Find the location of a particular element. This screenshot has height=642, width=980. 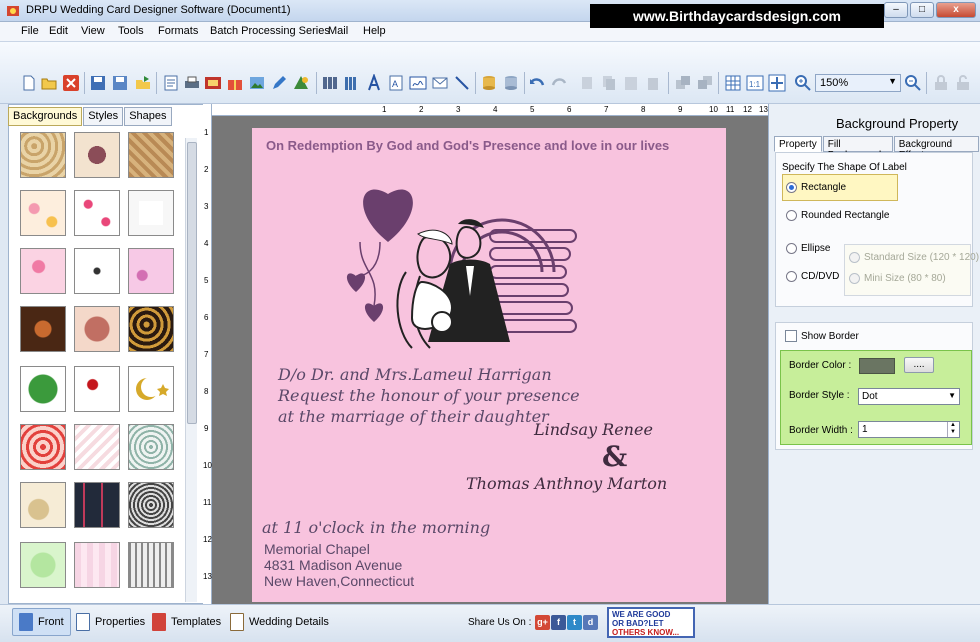

new-icon is located at coordinates (29, 83).